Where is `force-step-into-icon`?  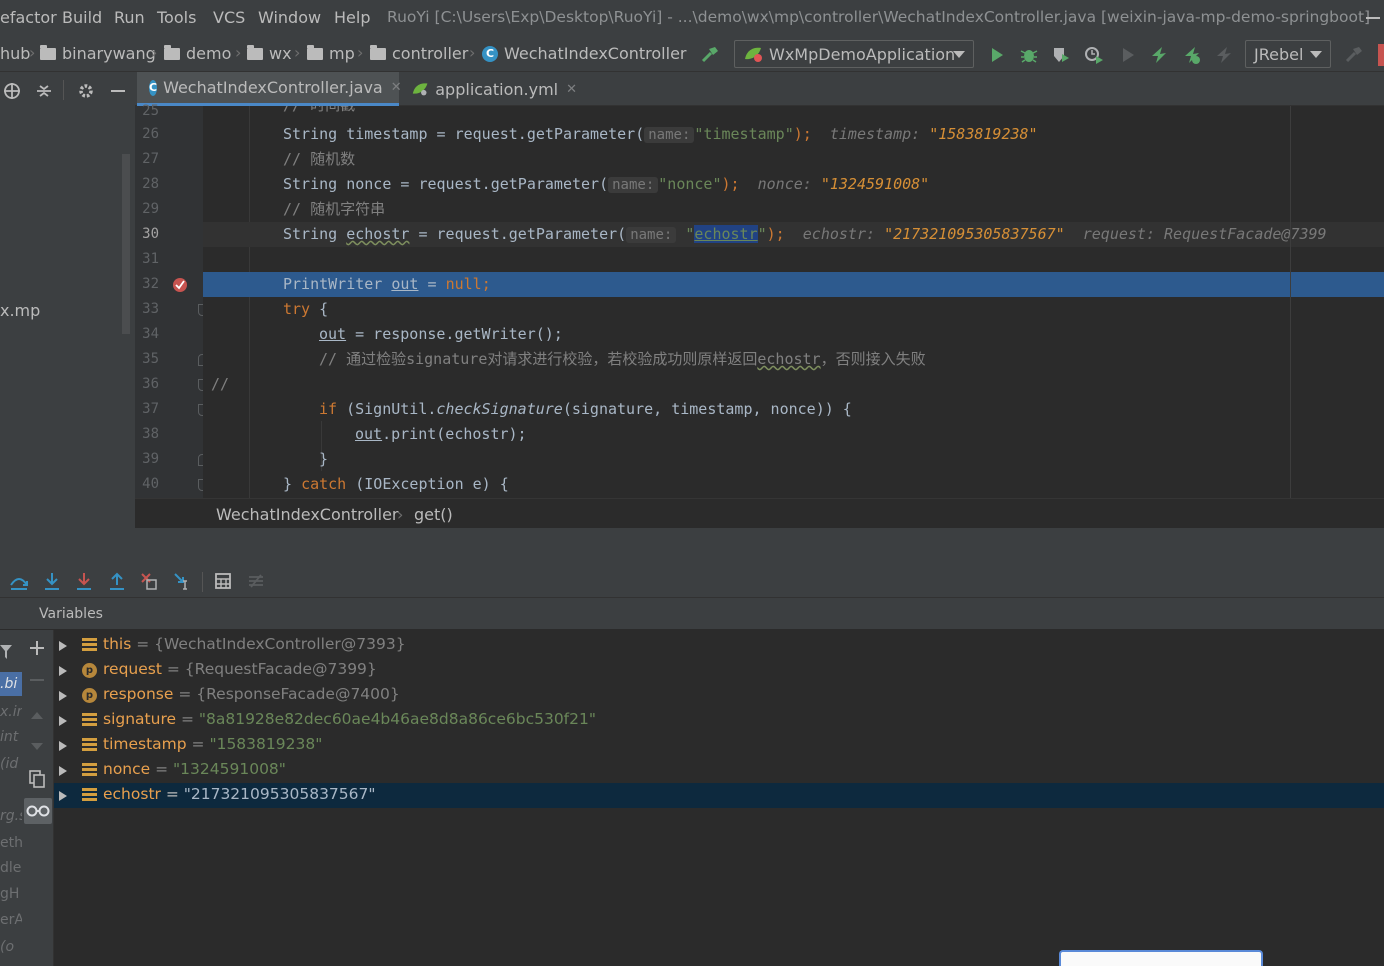
force-step-into-icon is located at coordinates (84, 581).